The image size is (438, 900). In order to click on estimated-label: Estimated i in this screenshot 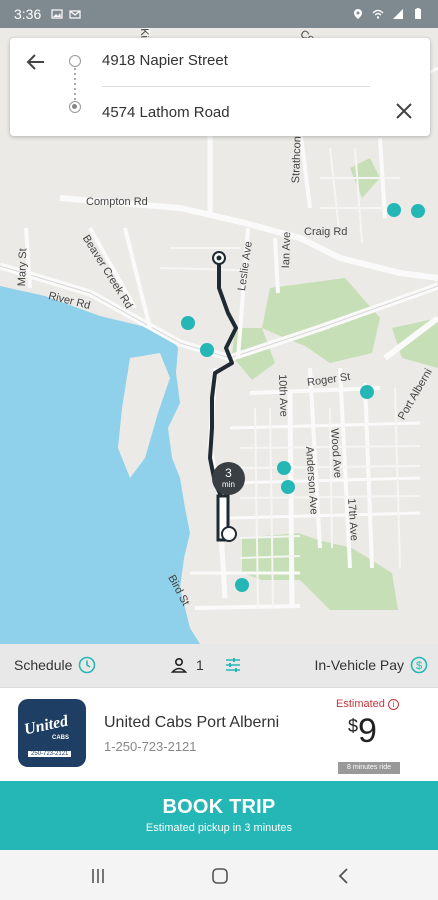, I will do `click(367, 704)`.